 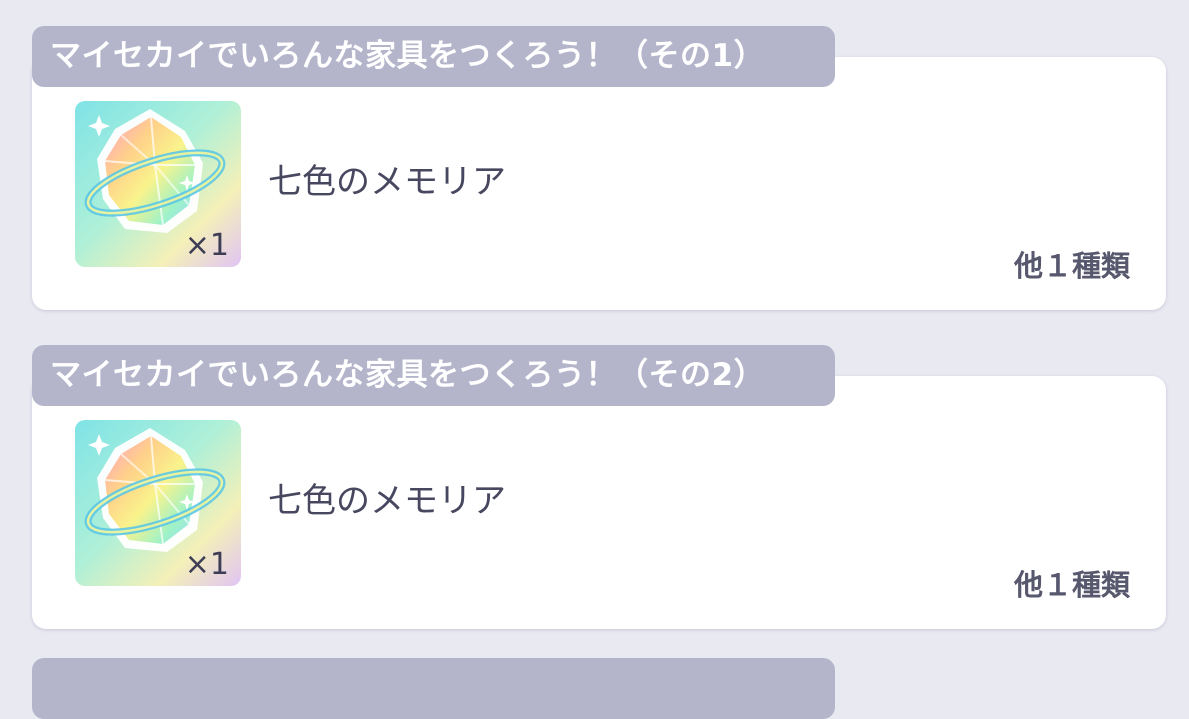 What do you see at coordinates (408, 56) in the screenshot?
I see `mission-title: マイセカイでいろんな家具をつくろう！（その1）` at bounding box center [408, 56].